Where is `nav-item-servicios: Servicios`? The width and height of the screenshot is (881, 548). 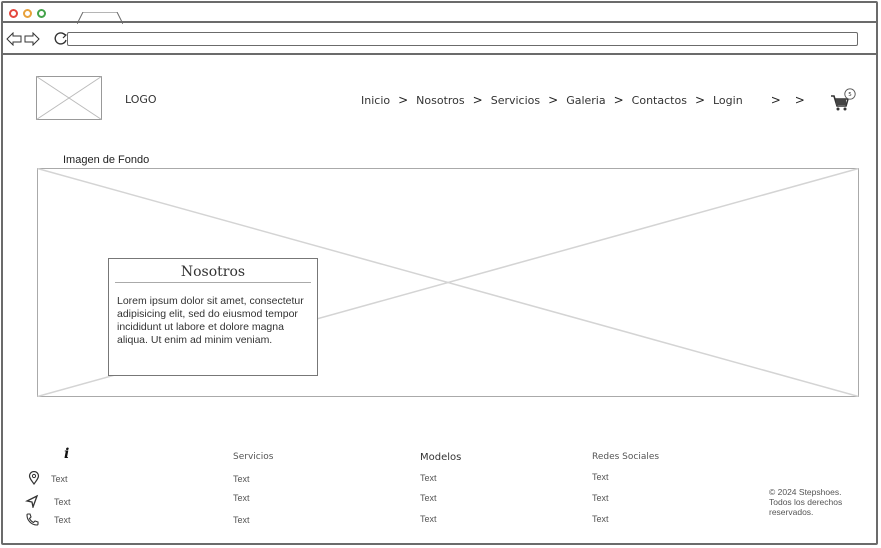 nav-item-servicios: Servicios is located at coordinates (515, 100).